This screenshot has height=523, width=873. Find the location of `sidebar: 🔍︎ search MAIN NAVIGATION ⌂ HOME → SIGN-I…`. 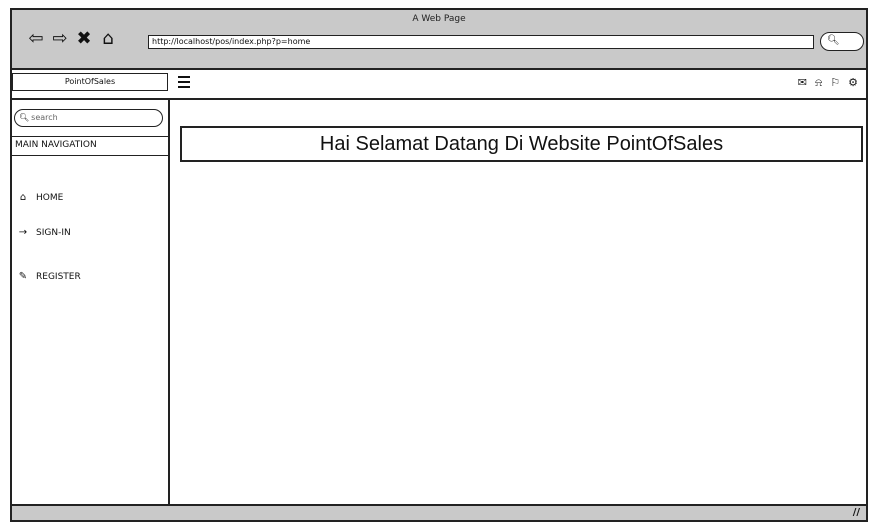

sidebar: 🔍︎ search MAIN NAVIGATION ⌂ HOME → SIGN-I… is located at coordinates (91, 302).